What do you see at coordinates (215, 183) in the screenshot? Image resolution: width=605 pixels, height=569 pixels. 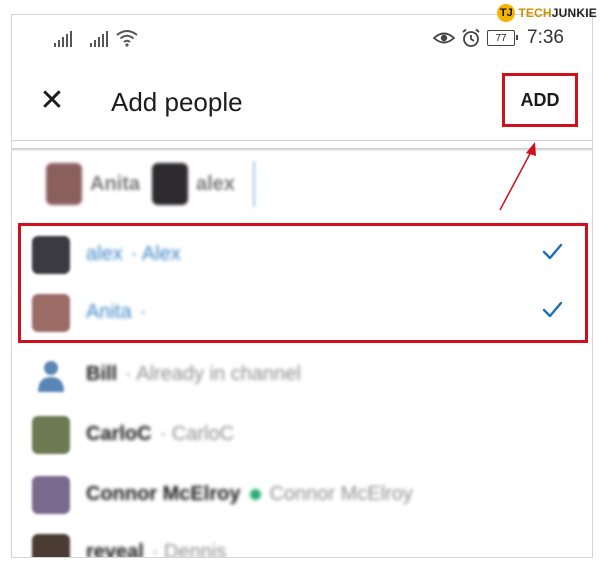 I see `chip-label: alex` at bounding box center [215, 183].